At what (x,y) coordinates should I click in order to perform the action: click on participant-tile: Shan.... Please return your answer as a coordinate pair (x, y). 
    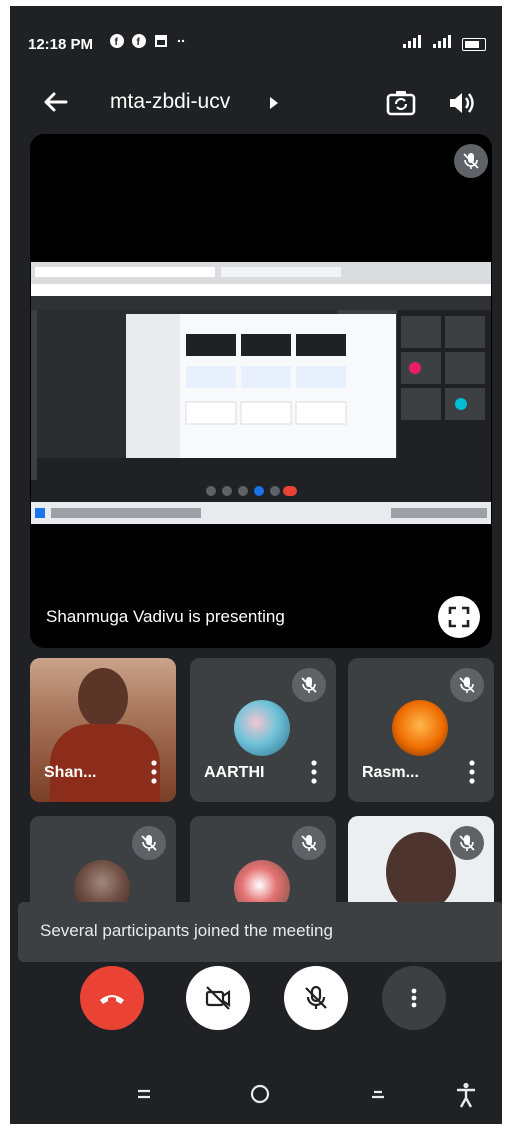
    Looking at the image, I should click on (103, 730).